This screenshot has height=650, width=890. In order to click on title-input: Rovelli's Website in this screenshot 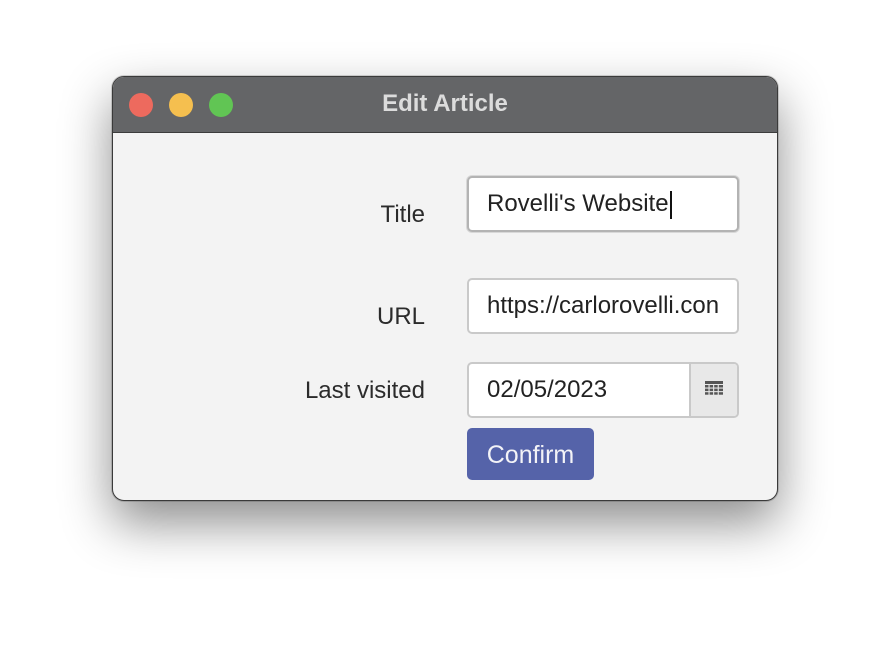, I will do `click(603, 204)`.